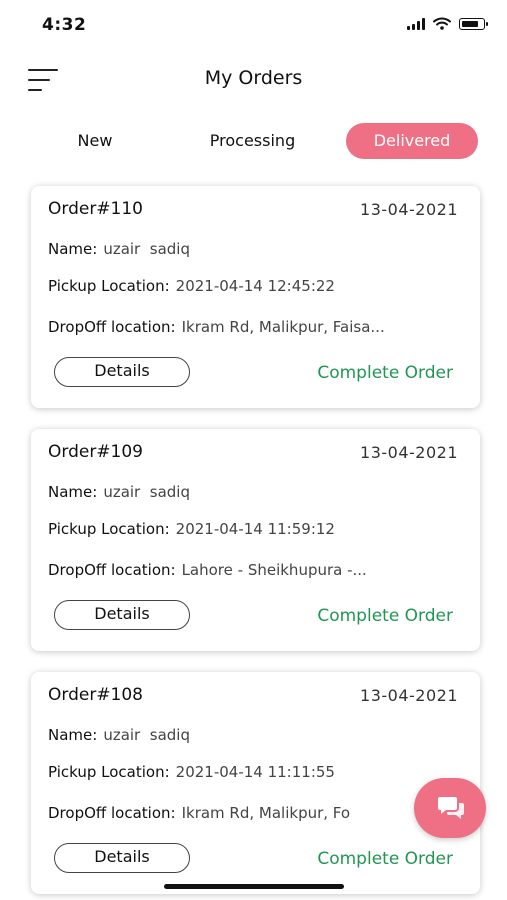  I want to click on pickup-value: 2021-04-14 11:11:55, so click(255, 772).